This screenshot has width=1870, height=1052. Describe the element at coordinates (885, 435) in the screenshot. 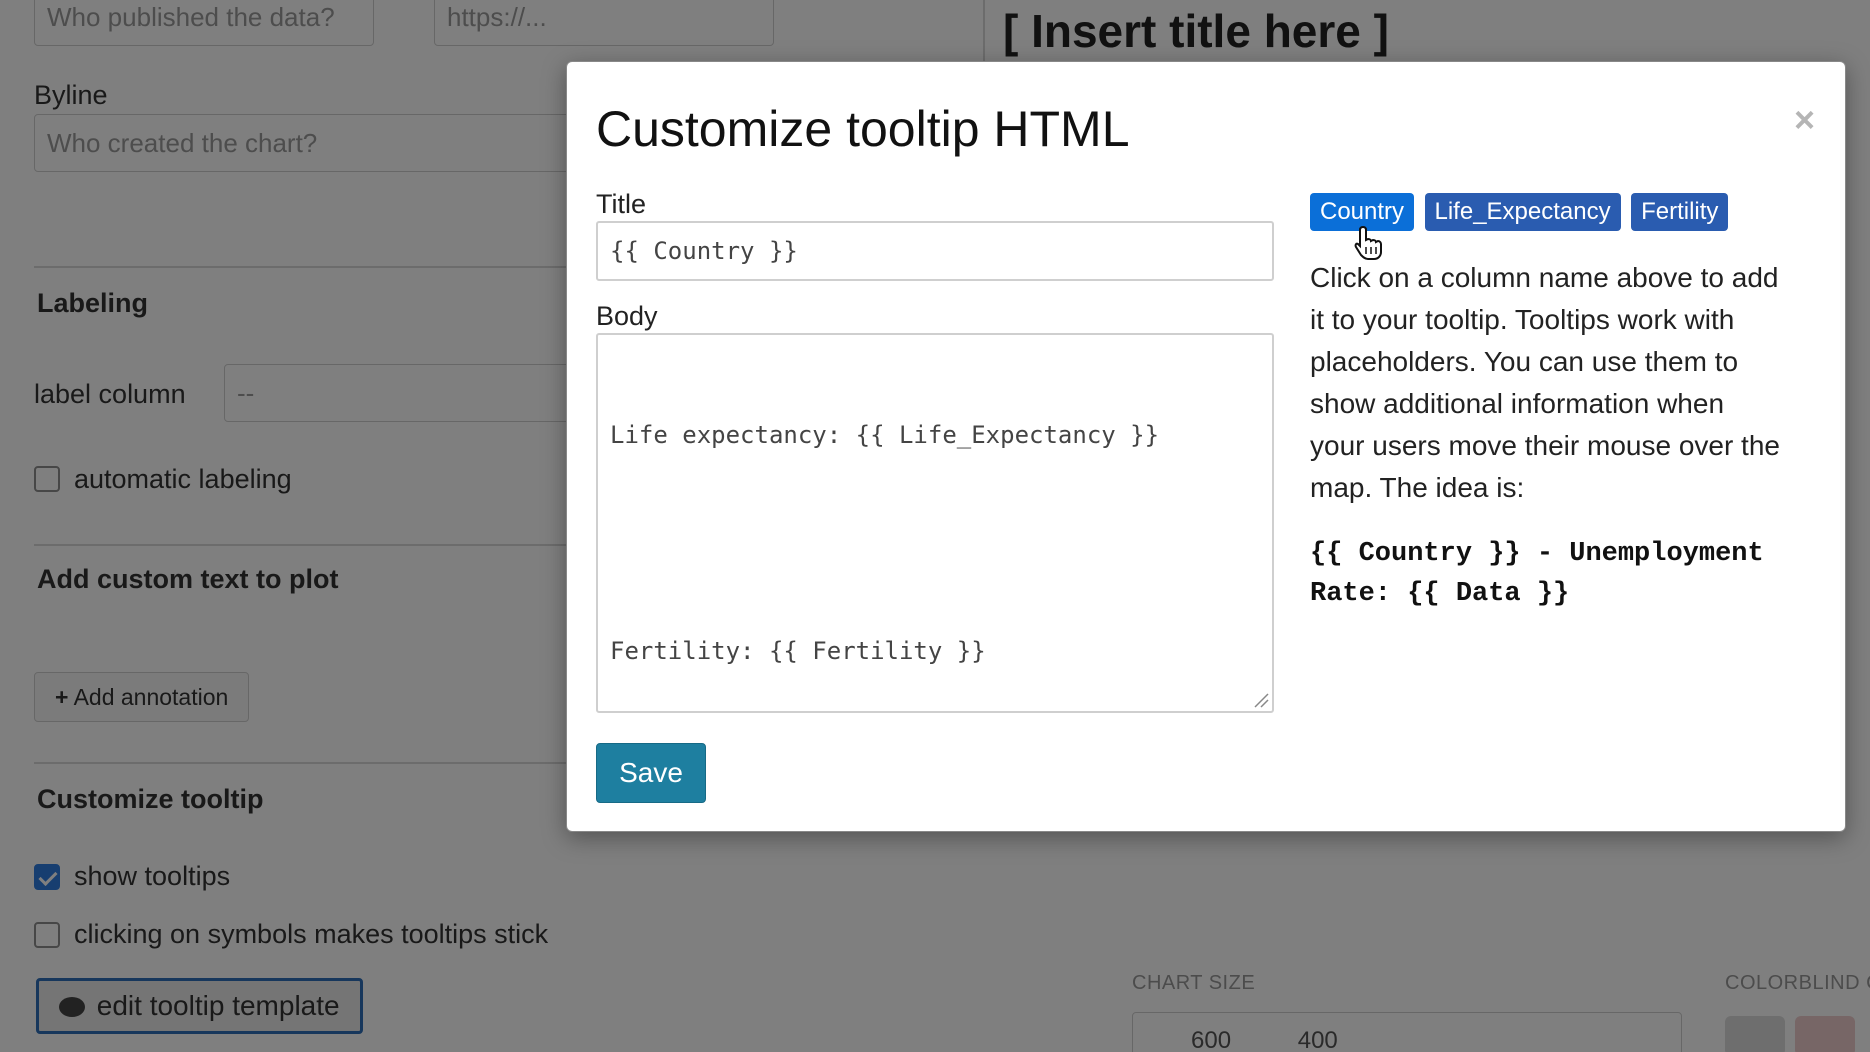

I see `body-line: Life expectancy: {{ Life_Expectancy }}` at that location.